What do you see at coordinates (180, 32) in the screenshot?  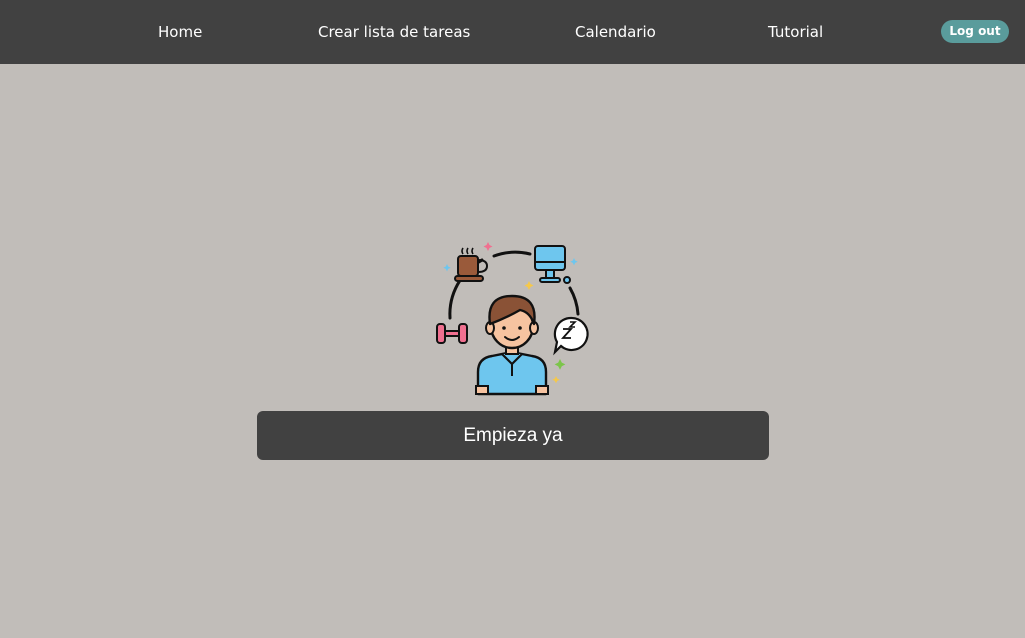 I see `nav-link-home: Home` at bounding box center [180, 32].